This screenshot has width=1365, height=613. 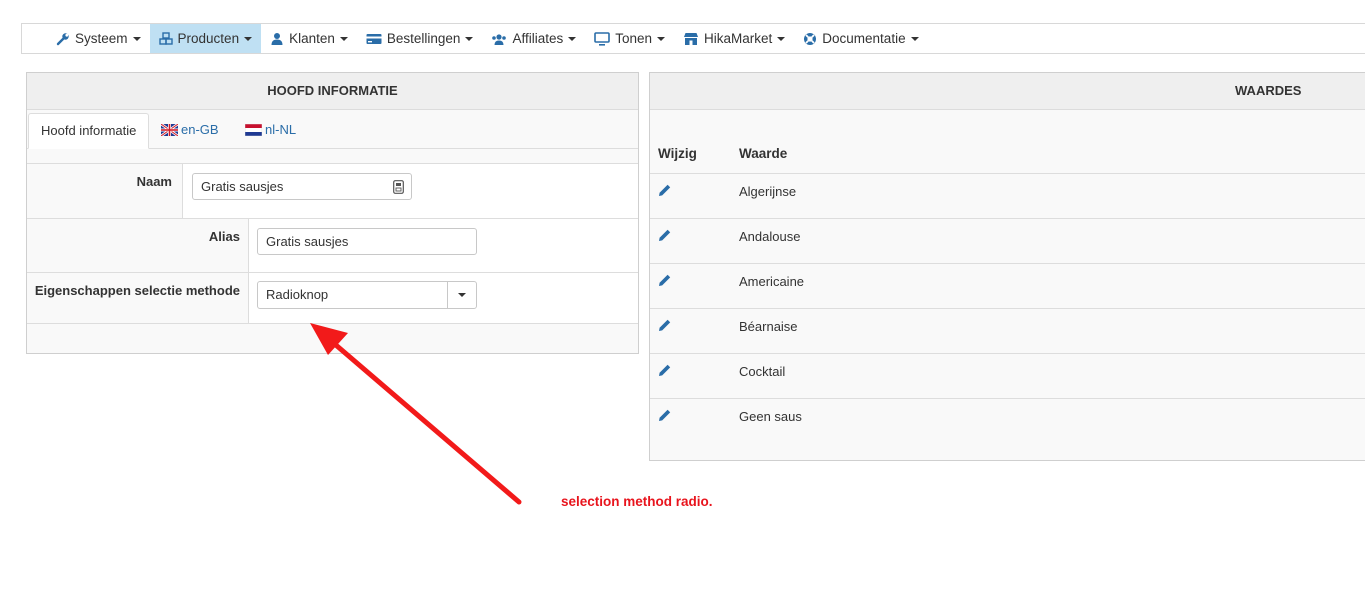 I want to click on nav-label: HikaMarket, so click(x=738, y=38).